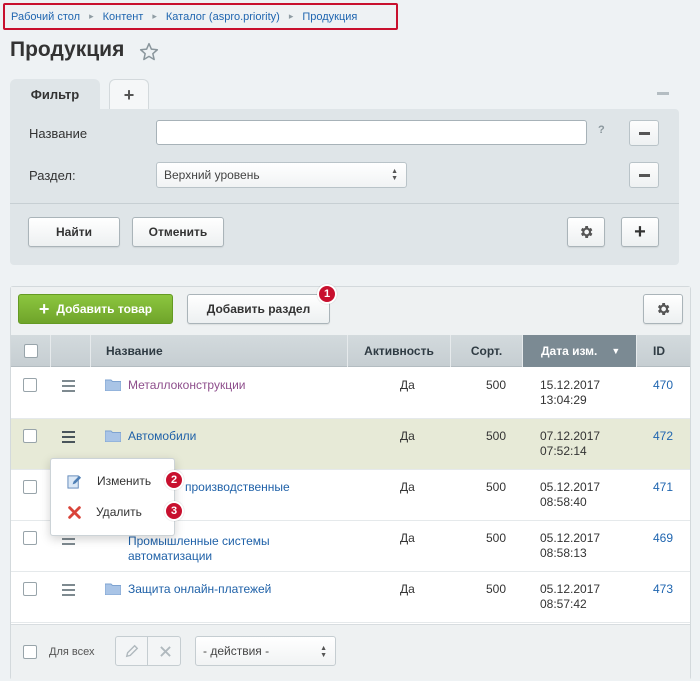  What do you see at coordinates (563, 400) in the screenshot?
I see `row-time: 13:04:29` at bounding box center [563, 400].